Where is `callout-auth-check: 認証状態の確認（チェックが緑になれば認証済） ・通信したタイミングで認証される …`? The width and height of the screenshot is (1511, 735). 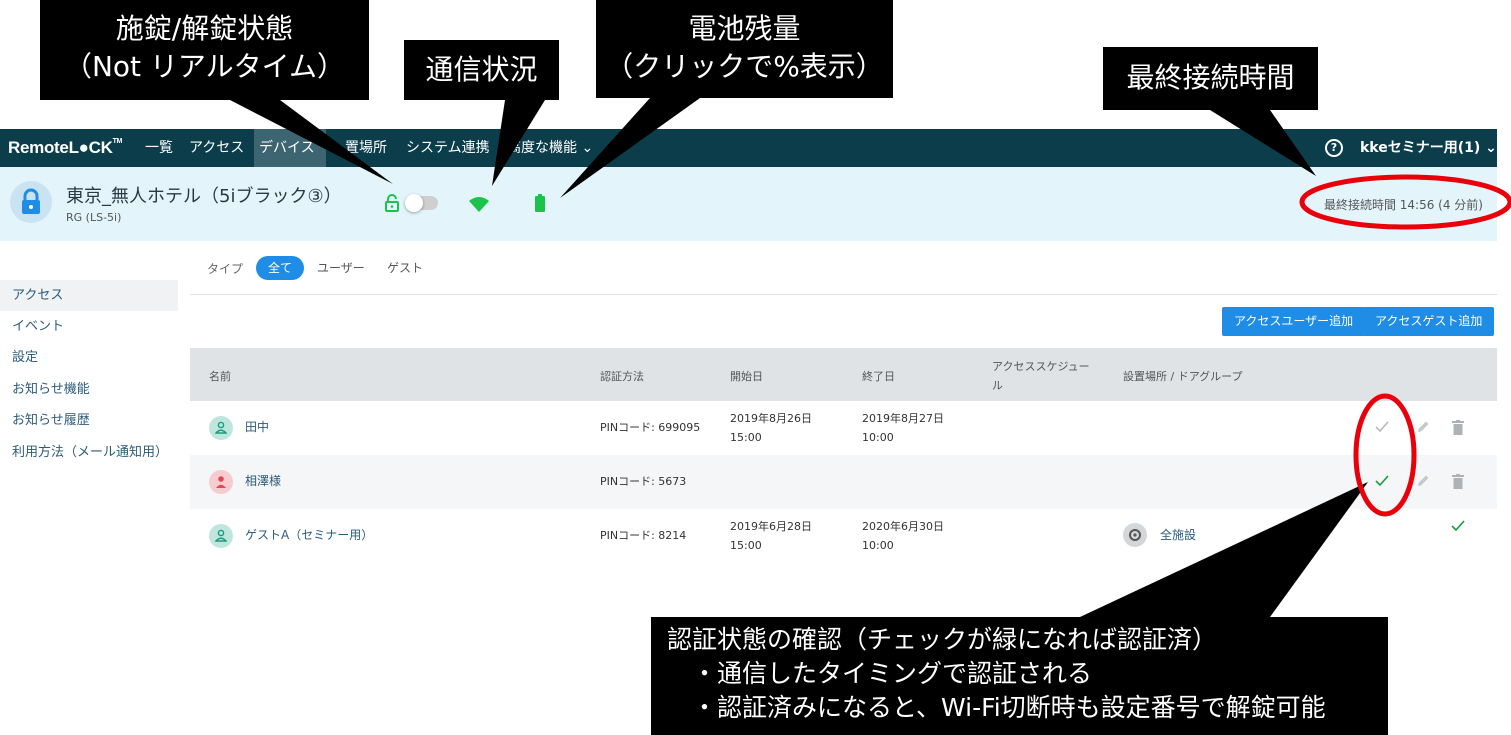 callout-auth-check: 認証状態の確認（チェックが緑になれば認証済） ・通信したタイミングで認証される … is located at coordinates (1019, 676).